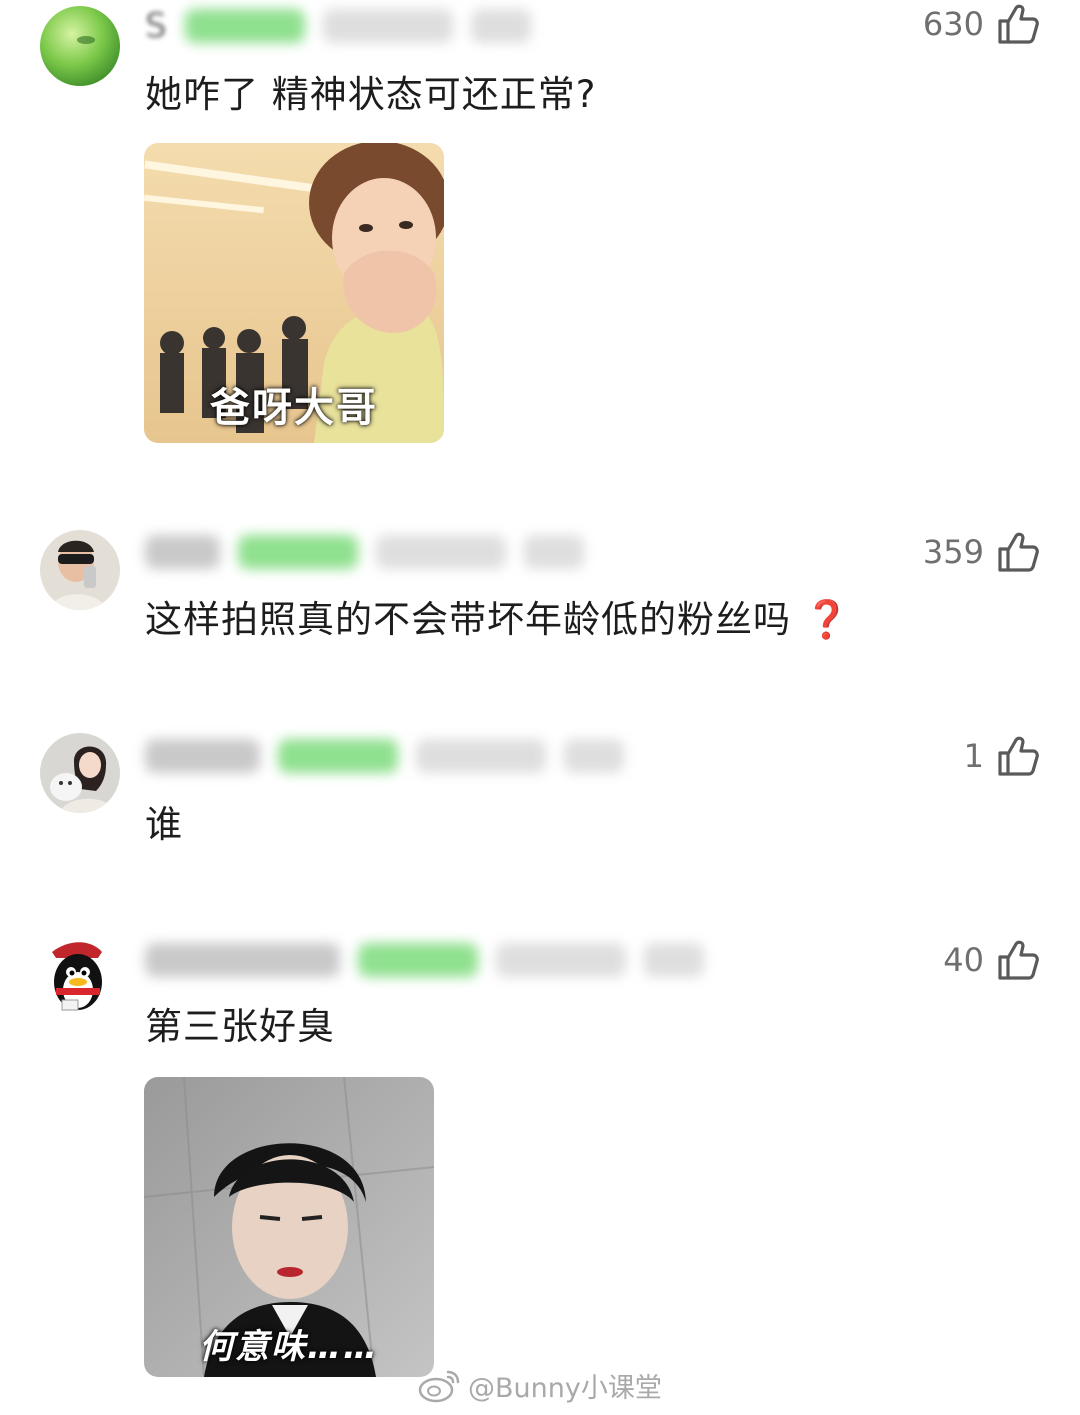  What do you see at coordinates (963, 960) in the screenshot?
I see `like-count: 40` at bounding box center [963, 960].